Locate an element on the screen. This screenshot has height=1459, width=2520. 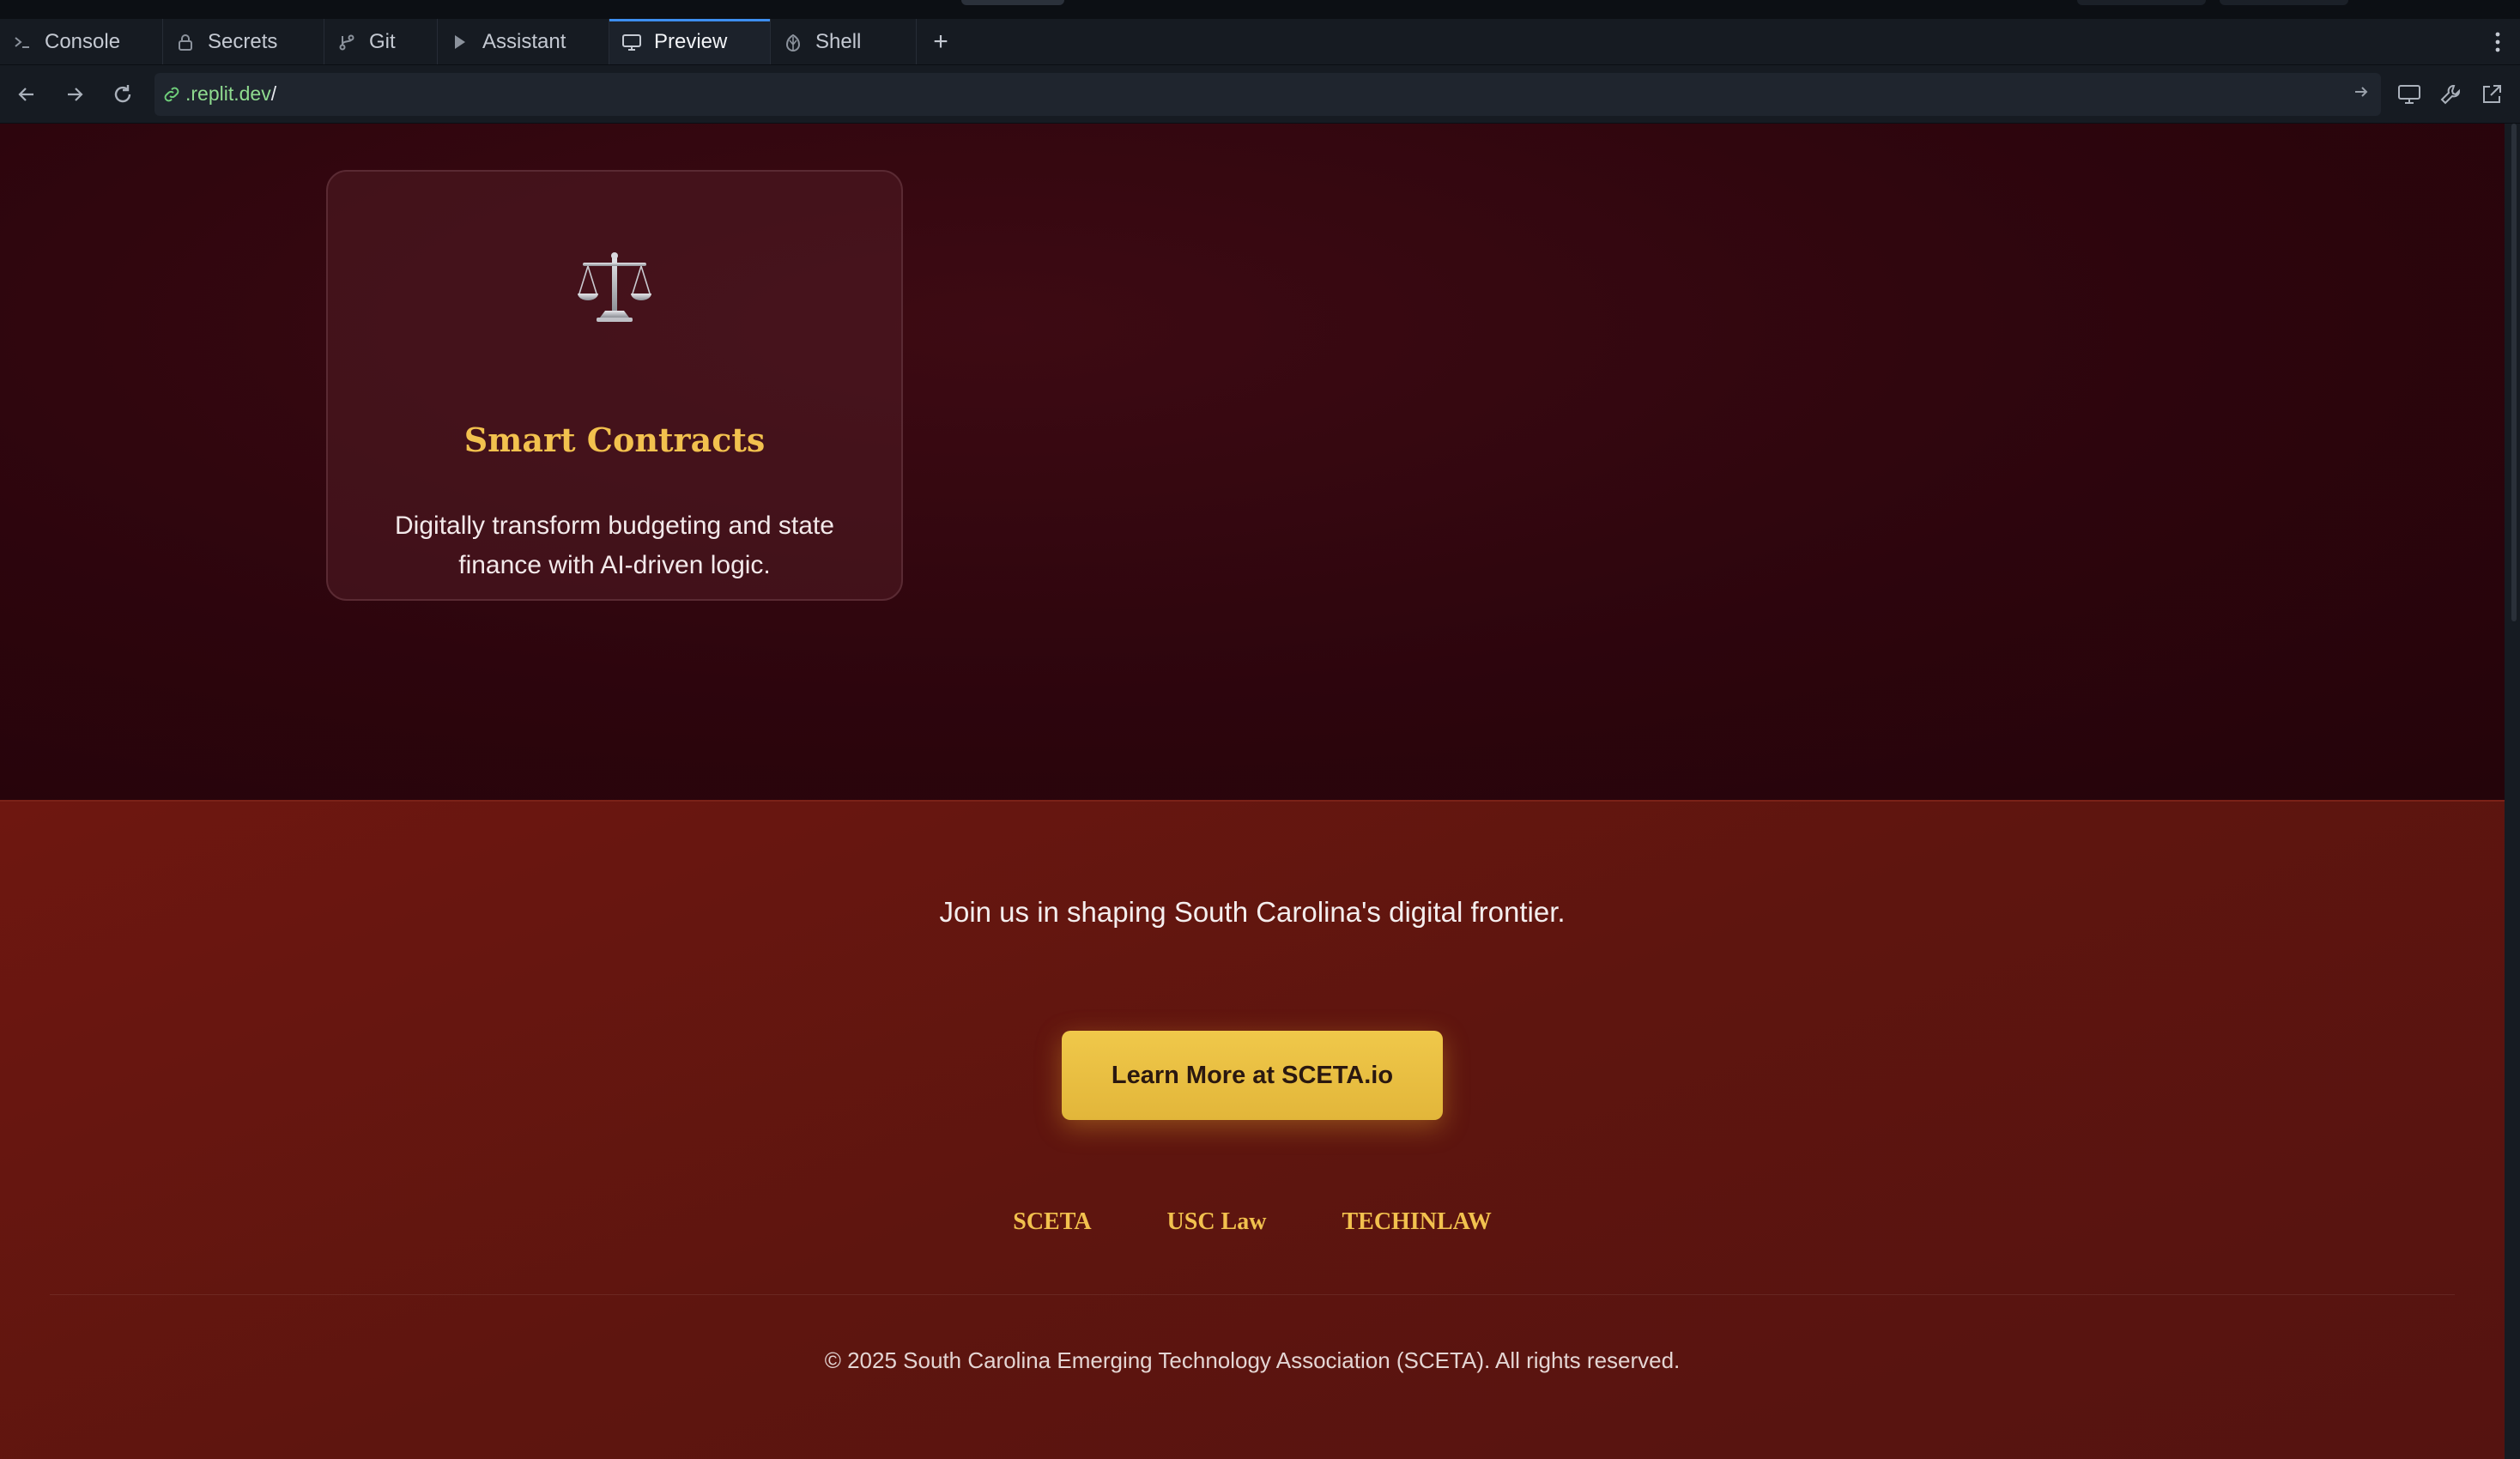
preview-address-bar: .replit.dev / is located at coordinates (1260, 95).